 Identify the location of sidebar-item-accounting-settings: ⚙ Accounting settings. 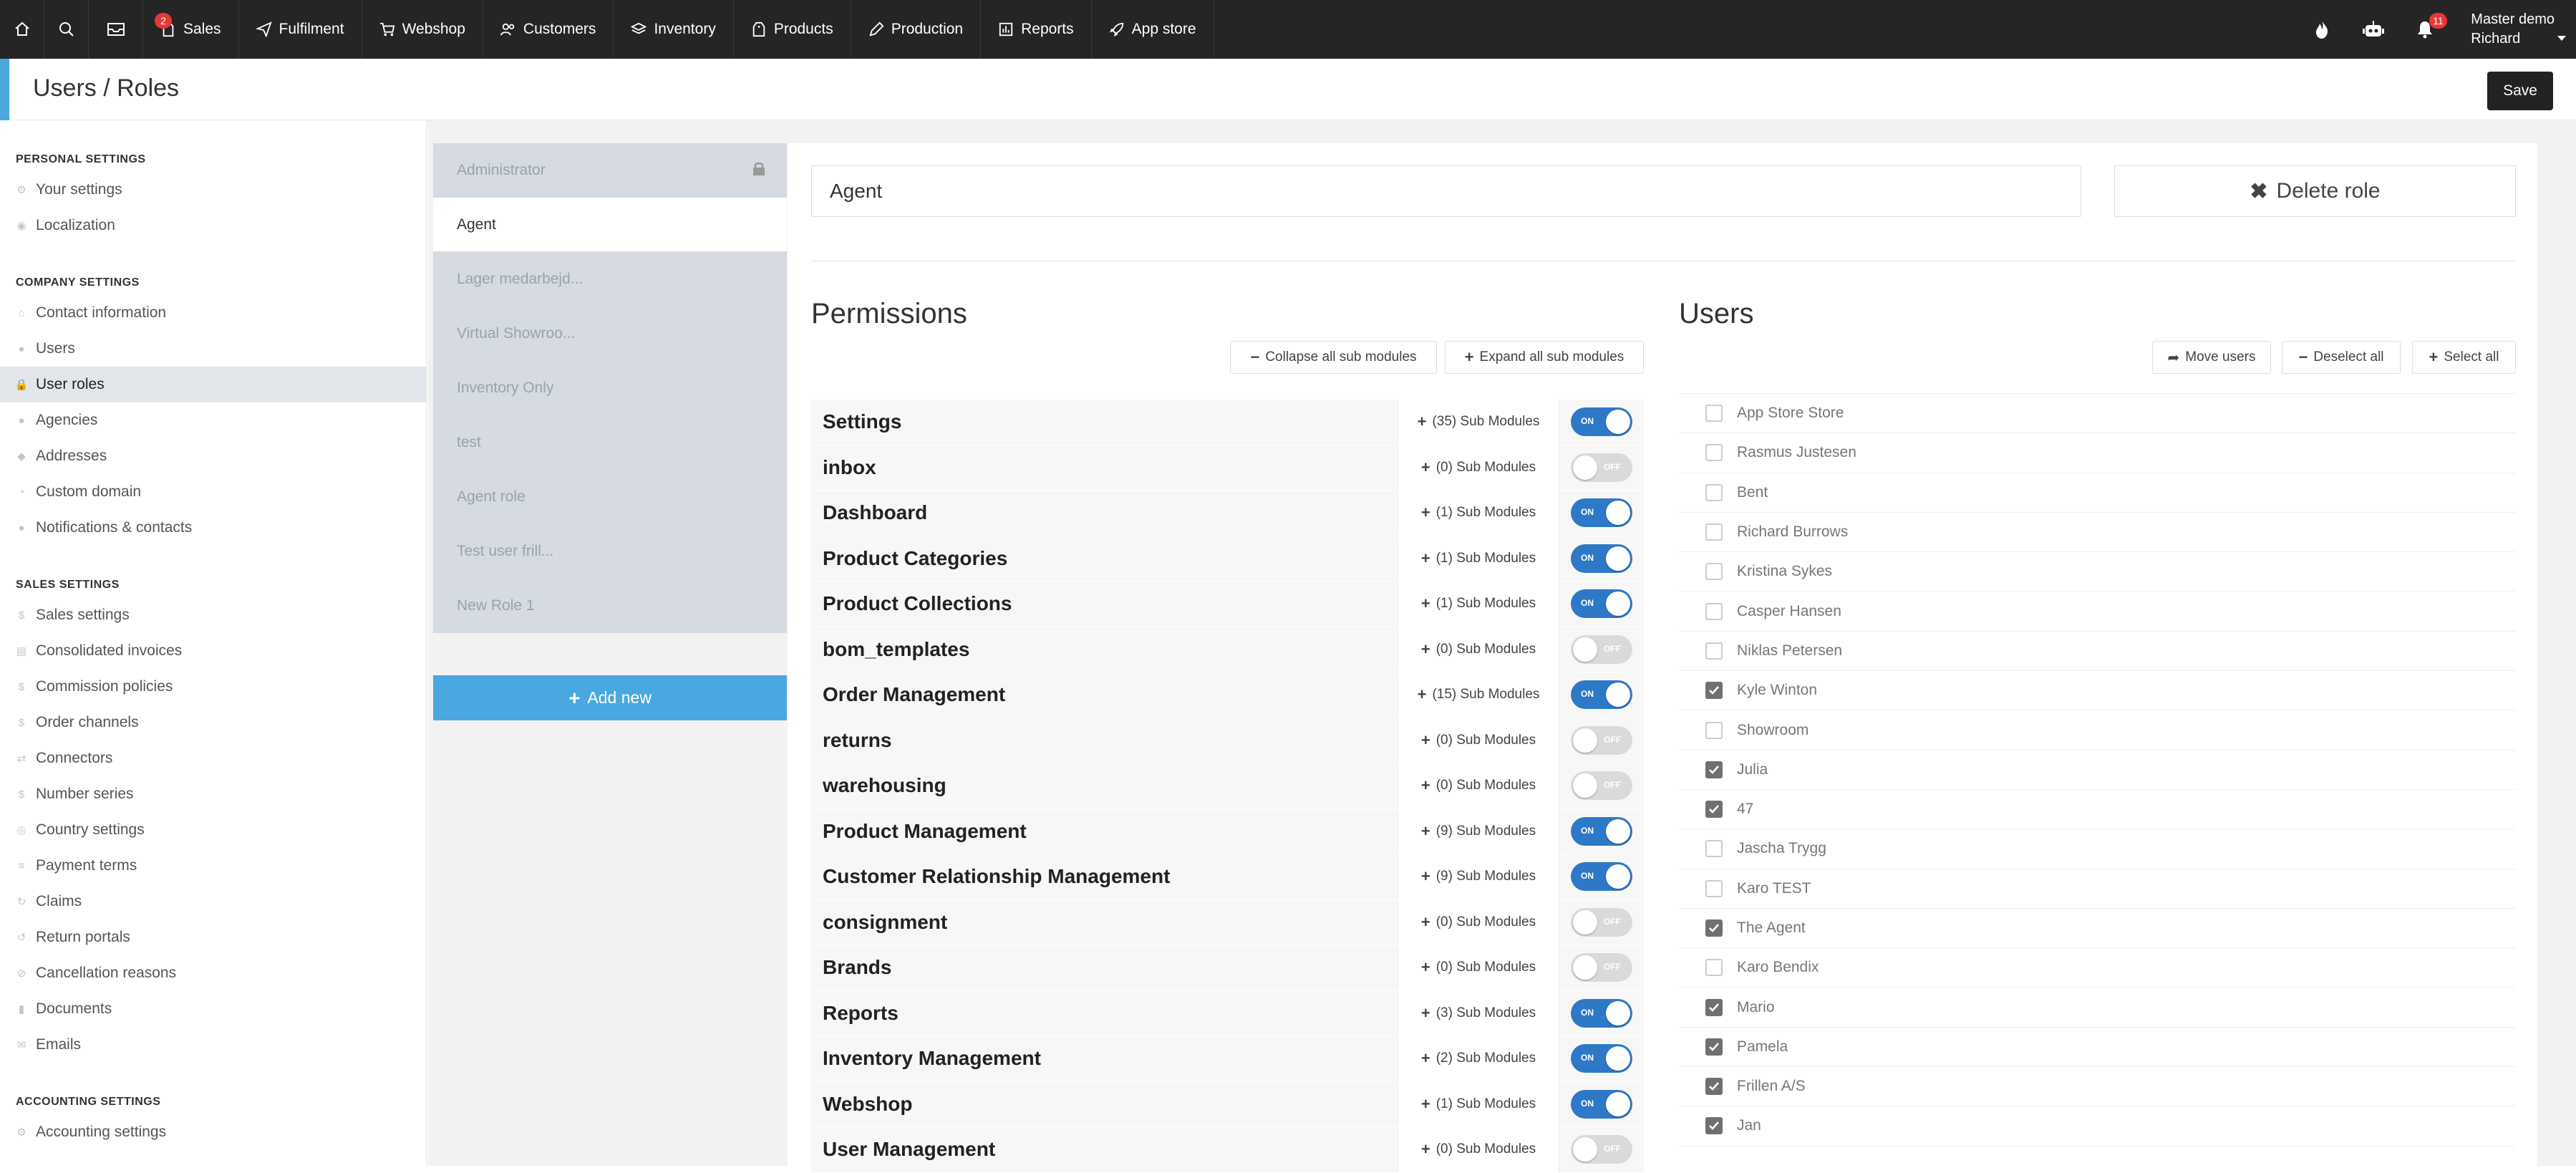
(213, 1132).